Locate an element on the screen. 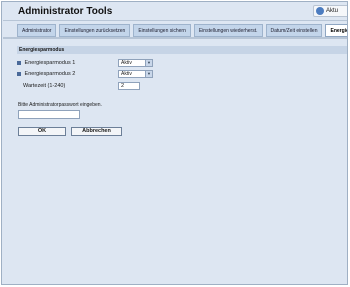 This screenshot has height=287, width=350. ok-button: OK is located at coordinates (42, 131).